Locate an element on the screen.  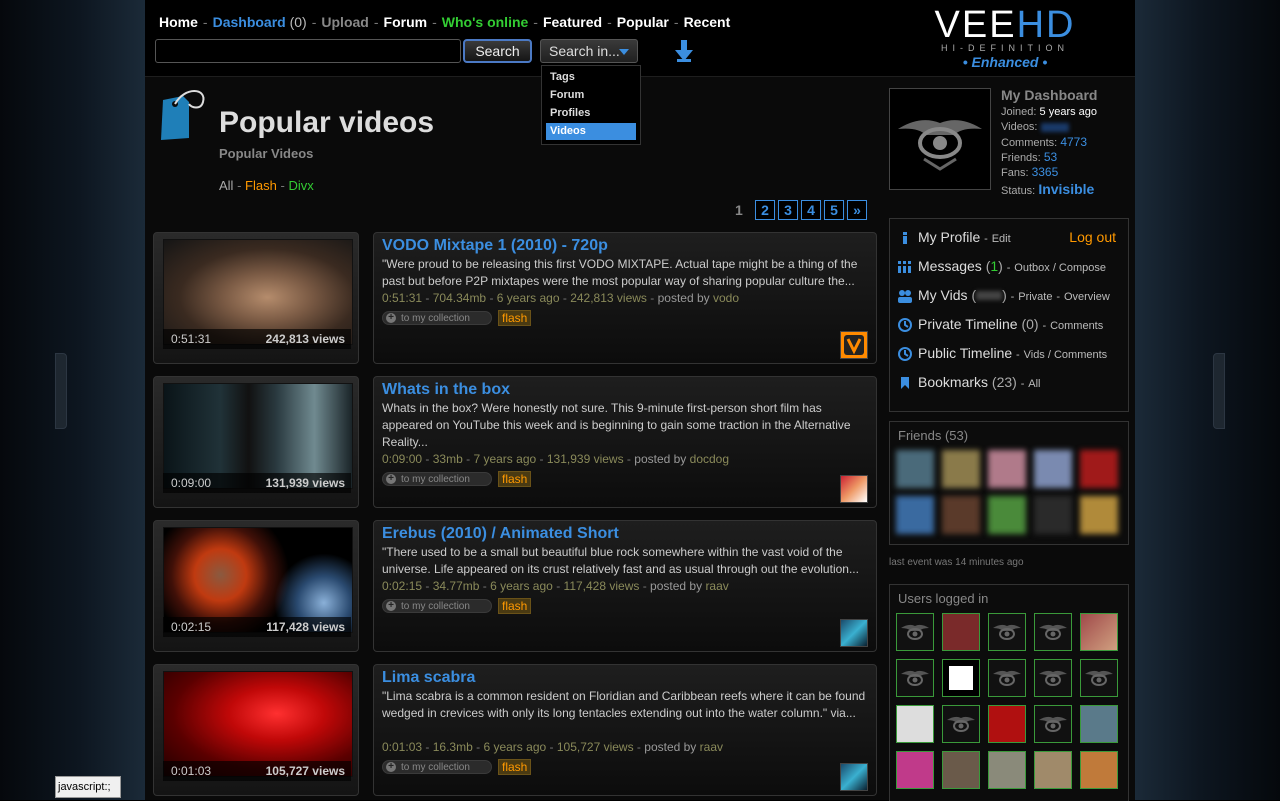
search-button: Search is located at coordinates (497, 51).